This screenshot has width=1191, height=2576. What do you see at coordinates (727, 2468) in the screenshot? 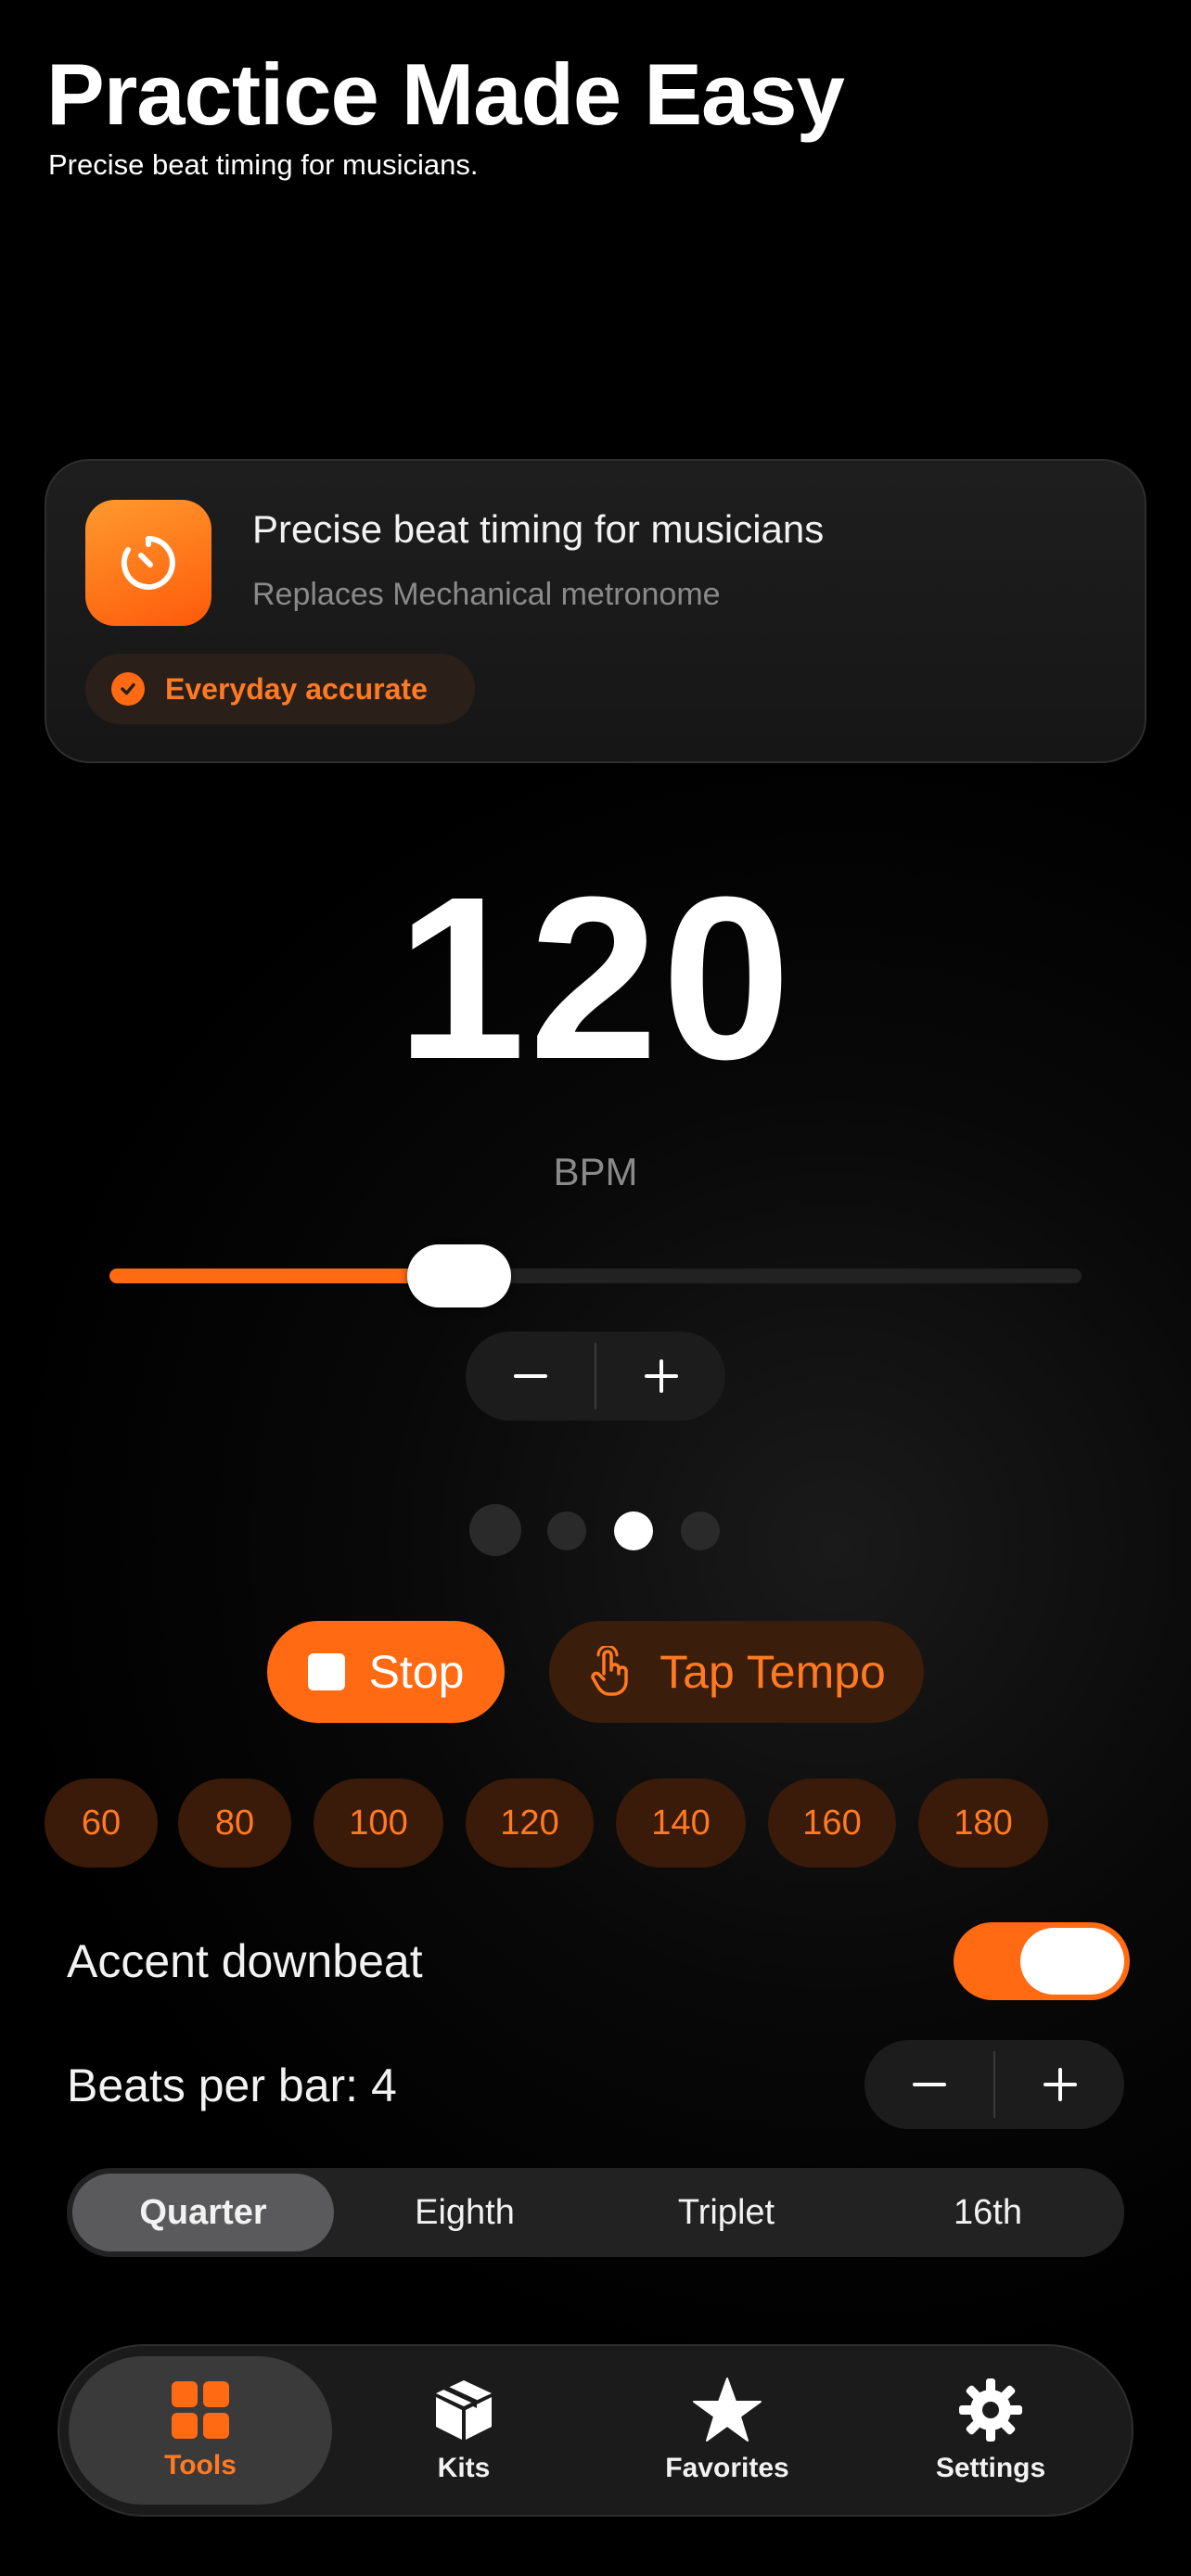
I see `tab-favorites-label: Favorites` at bounding box center [727, 2468].